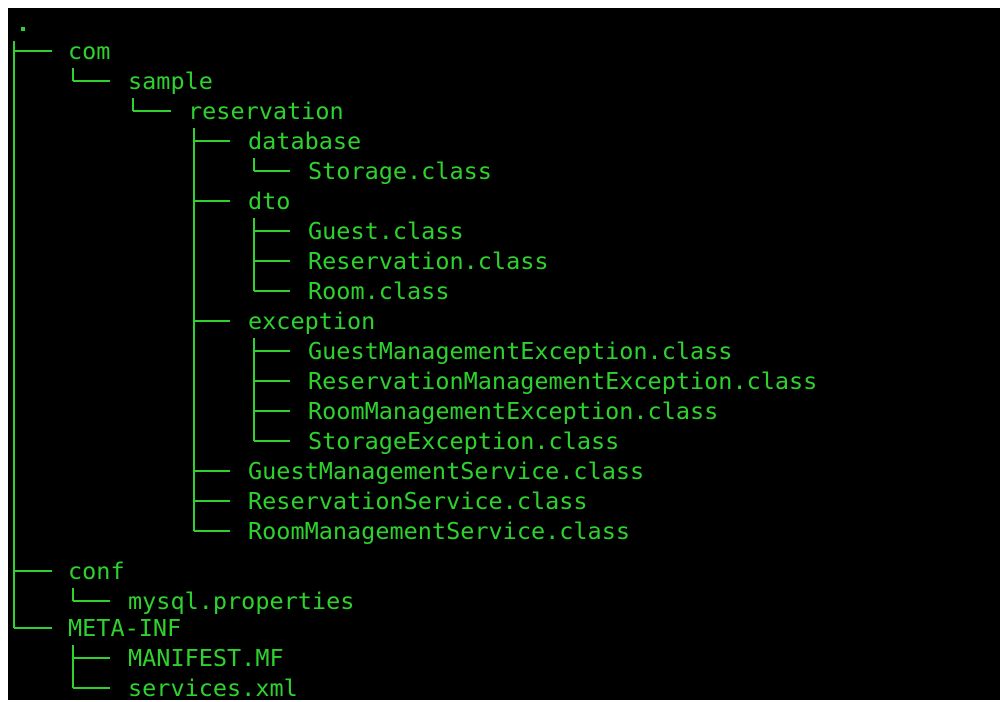 The width and height of the screenshot is (1000, 702). What do you see at coordinates (269, 201) in the screenshot?
I see `tree-node-dto: dto` at bounding box center [269, 201].